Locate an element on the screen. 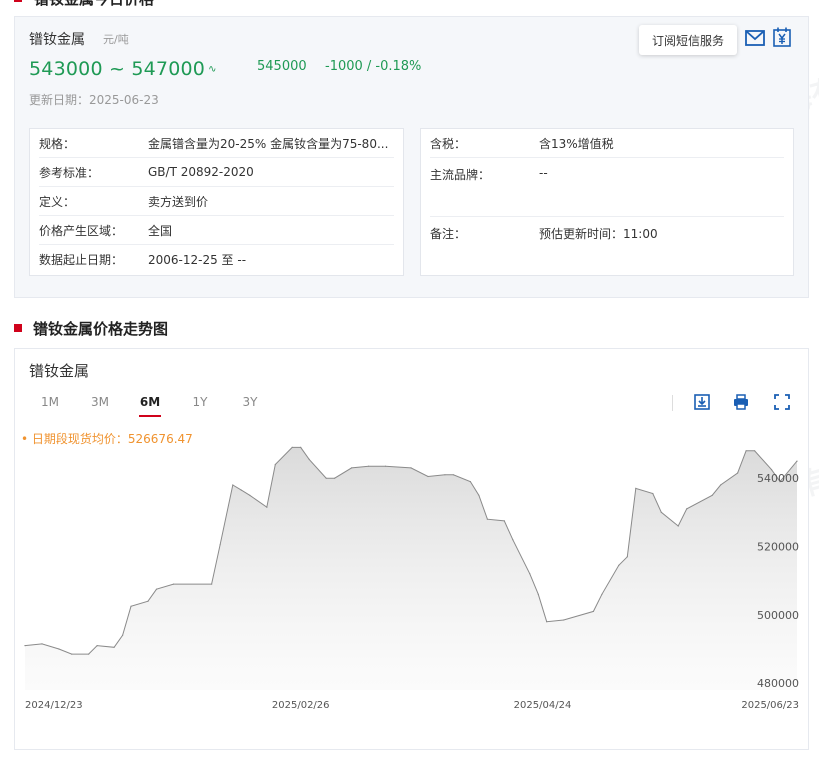  y-tick-label: 500000 is located at coordinates (778, 615).